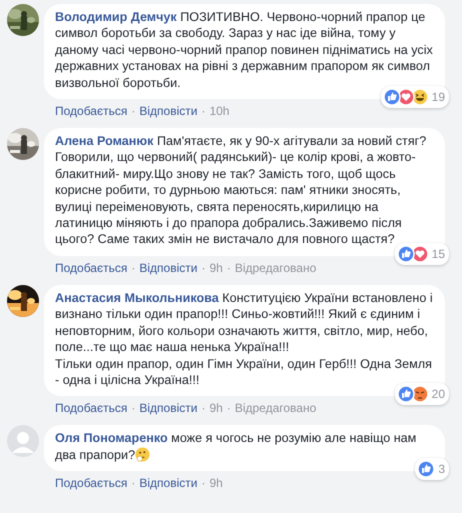 This screenshot has height=513, width=462. I want to click on timestamp: 10h, so click(219, 111).